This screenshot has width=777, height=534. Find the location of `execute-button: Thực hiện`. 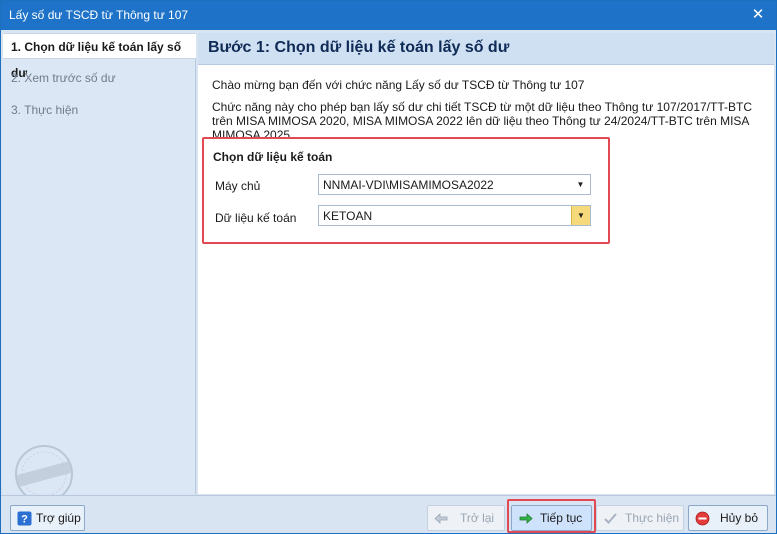

execute-button: Thực hiện is located at coordinates (640, 518).